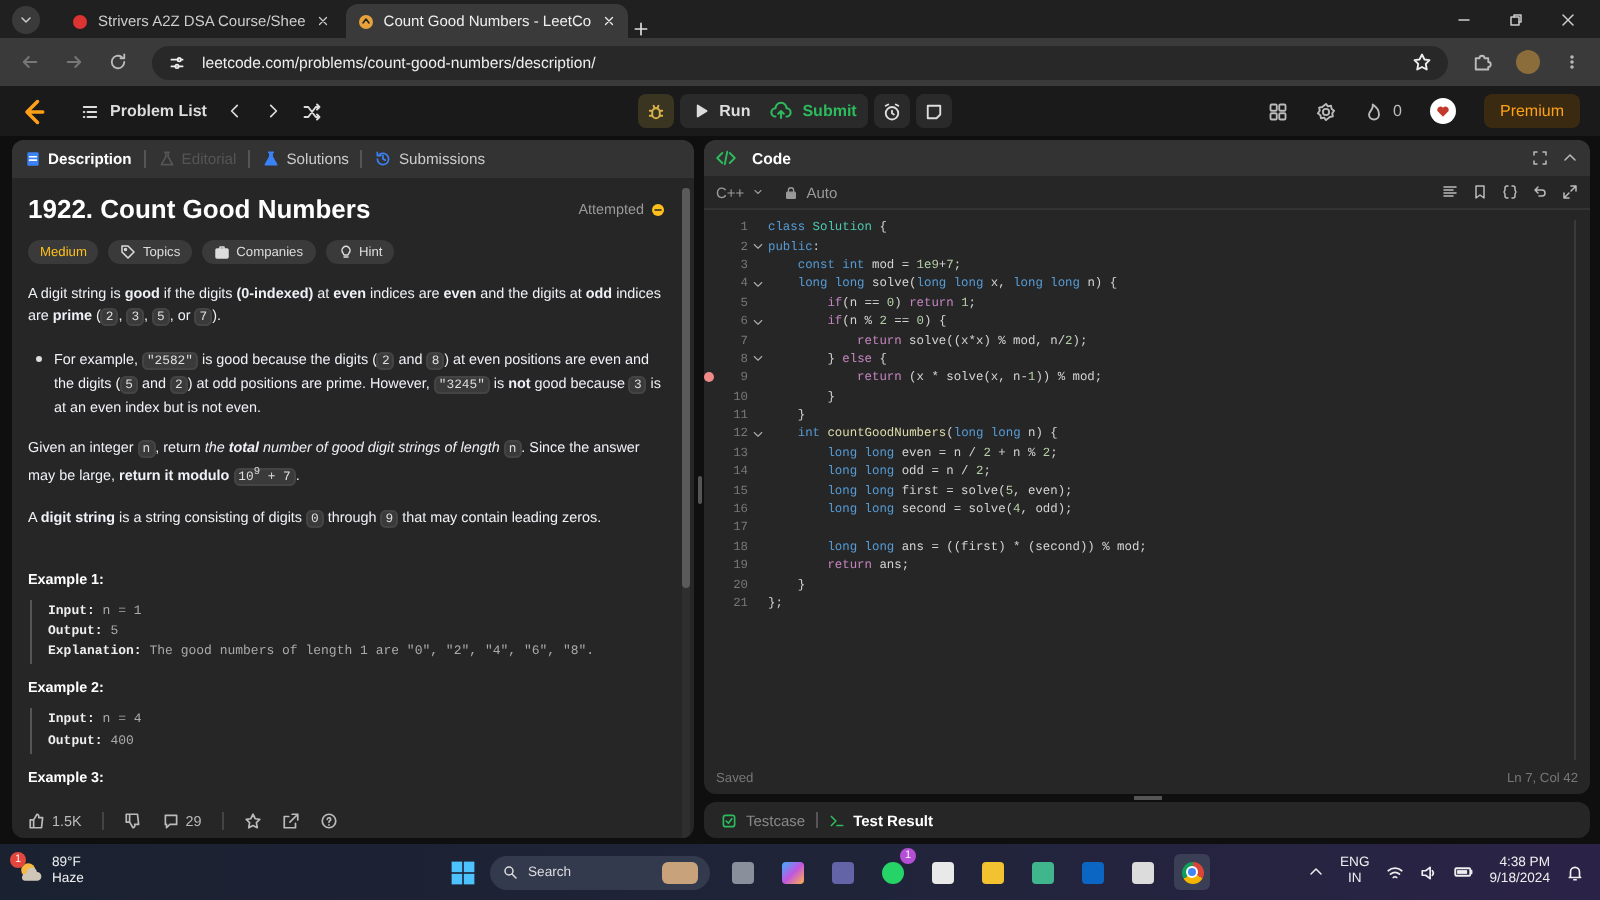 The image size is (1600, 900). I want to click on note-icon, so click(934, 111).